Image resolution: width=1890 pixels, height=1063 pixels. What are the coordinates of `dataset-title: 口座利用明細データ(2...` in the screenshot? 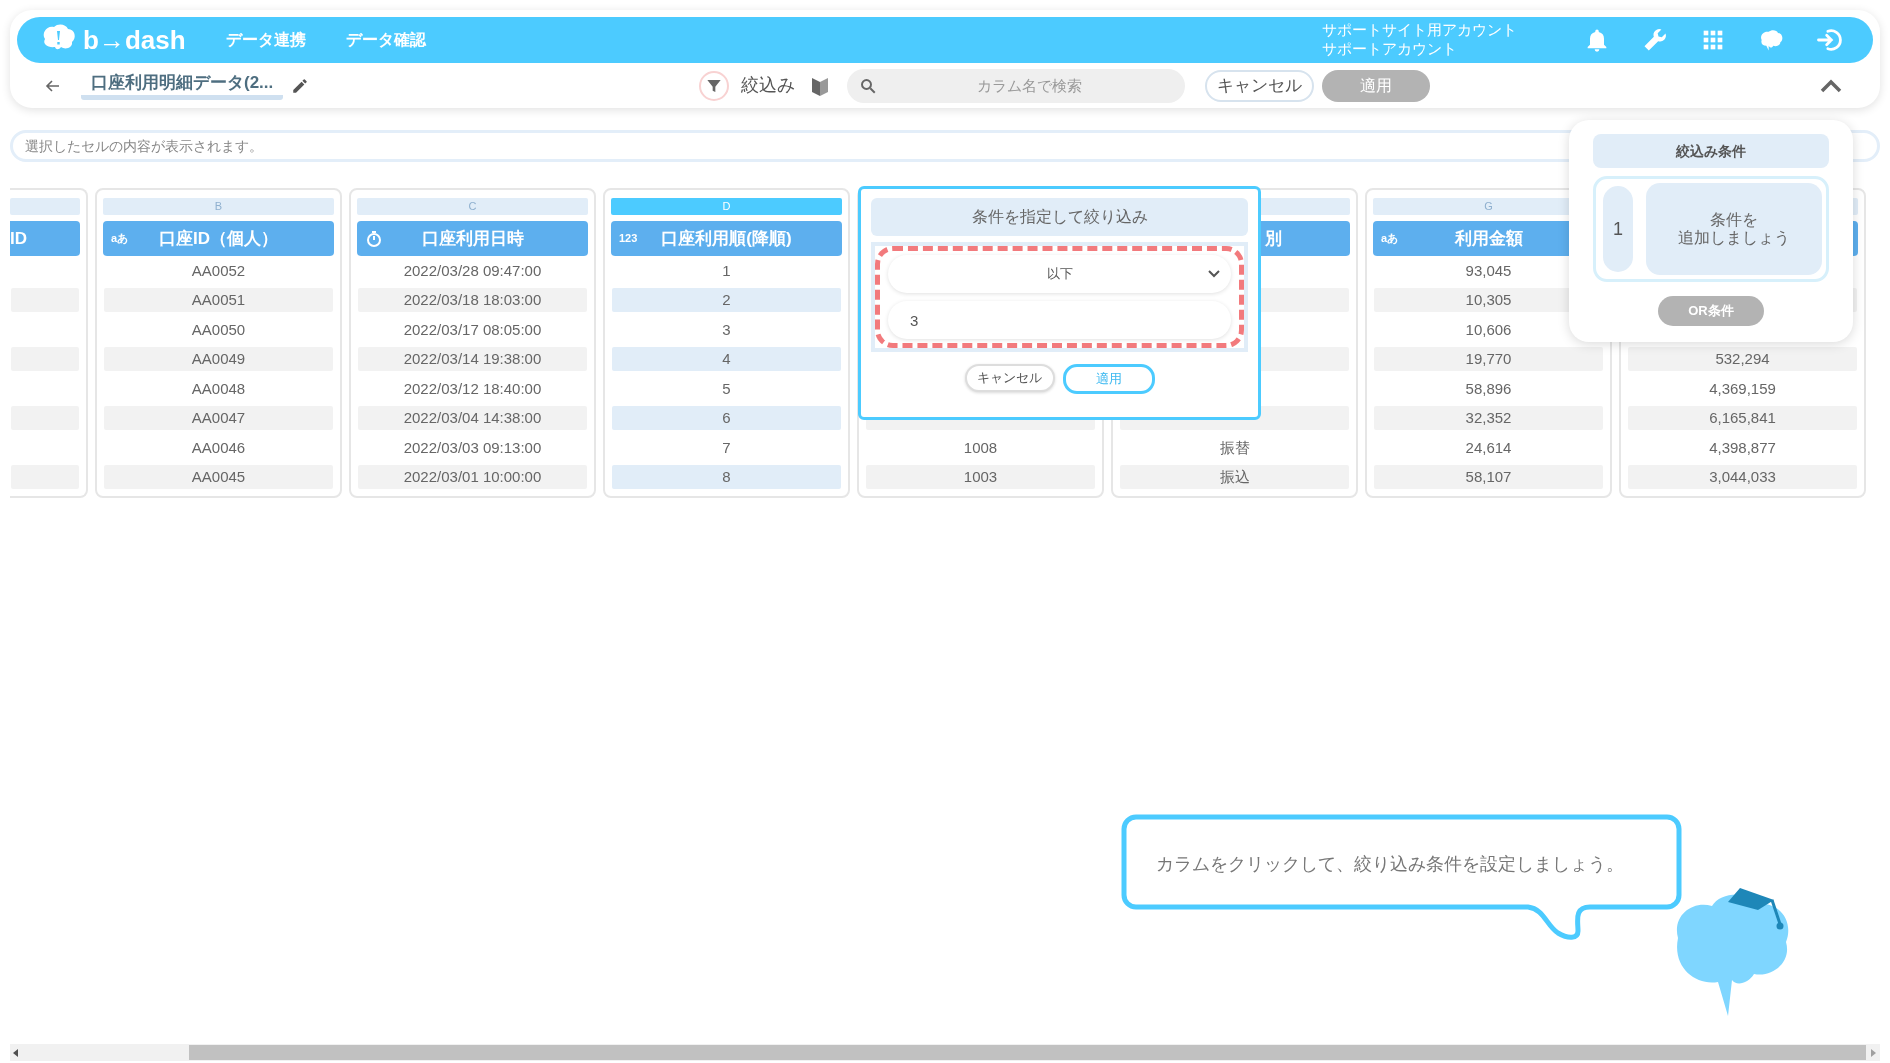 It's located at (182, 85).